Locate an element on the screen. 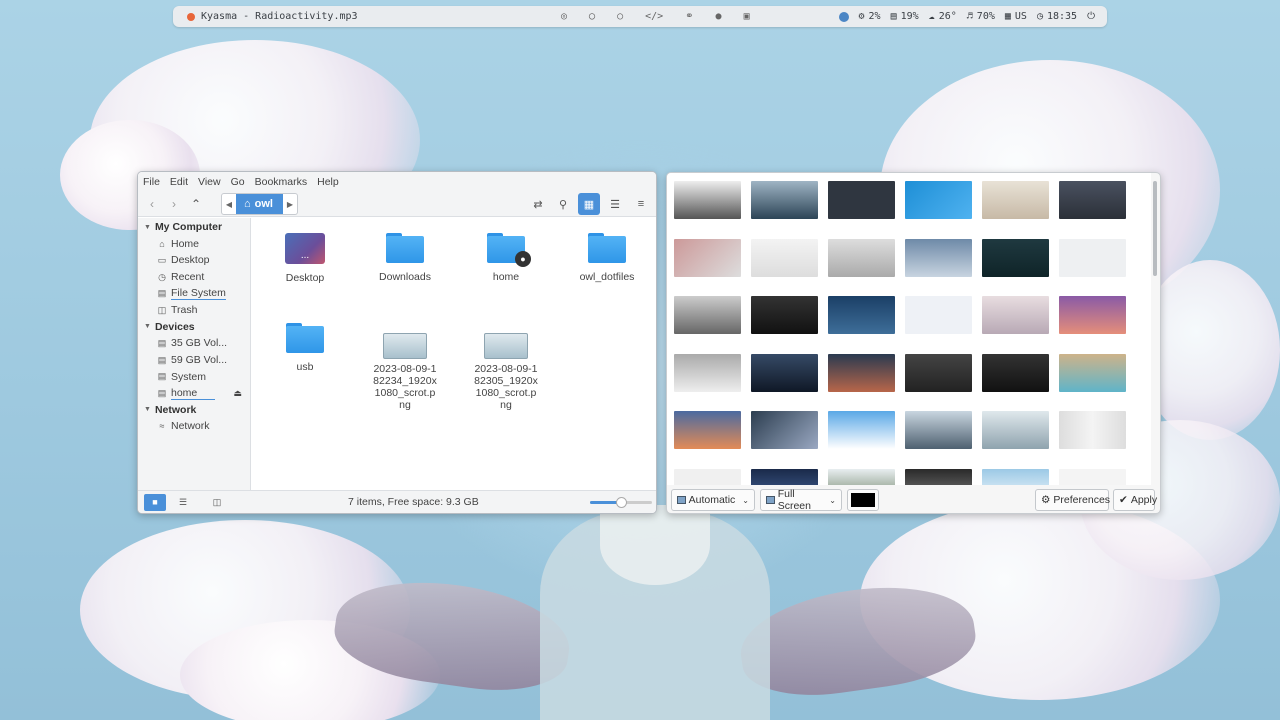 Image resolution: width=1280 pixels, height=720 pixels. media-player-widget: Kyasma - Radioactivity.mp3 is located at coordinates (362, 16).